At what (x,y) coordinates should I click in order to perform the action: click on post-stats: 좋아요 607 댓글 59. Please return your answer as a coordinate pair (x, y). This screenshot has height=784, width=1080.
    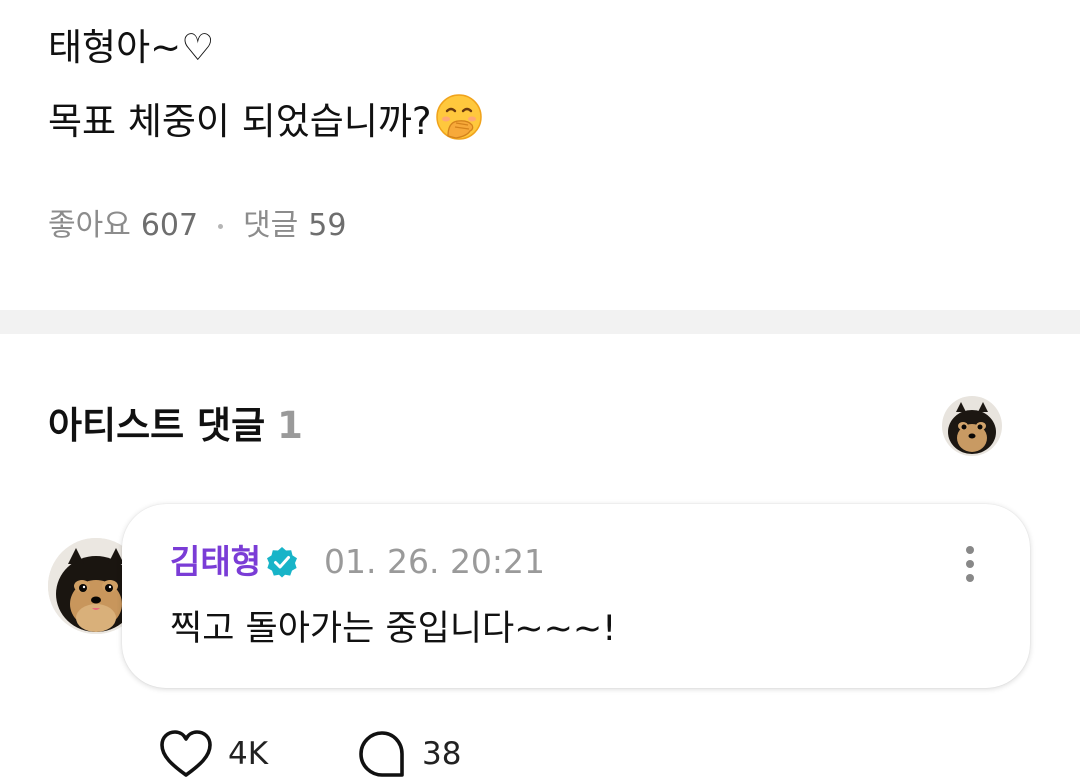
    Looking at the image, I should click on (197, 226).